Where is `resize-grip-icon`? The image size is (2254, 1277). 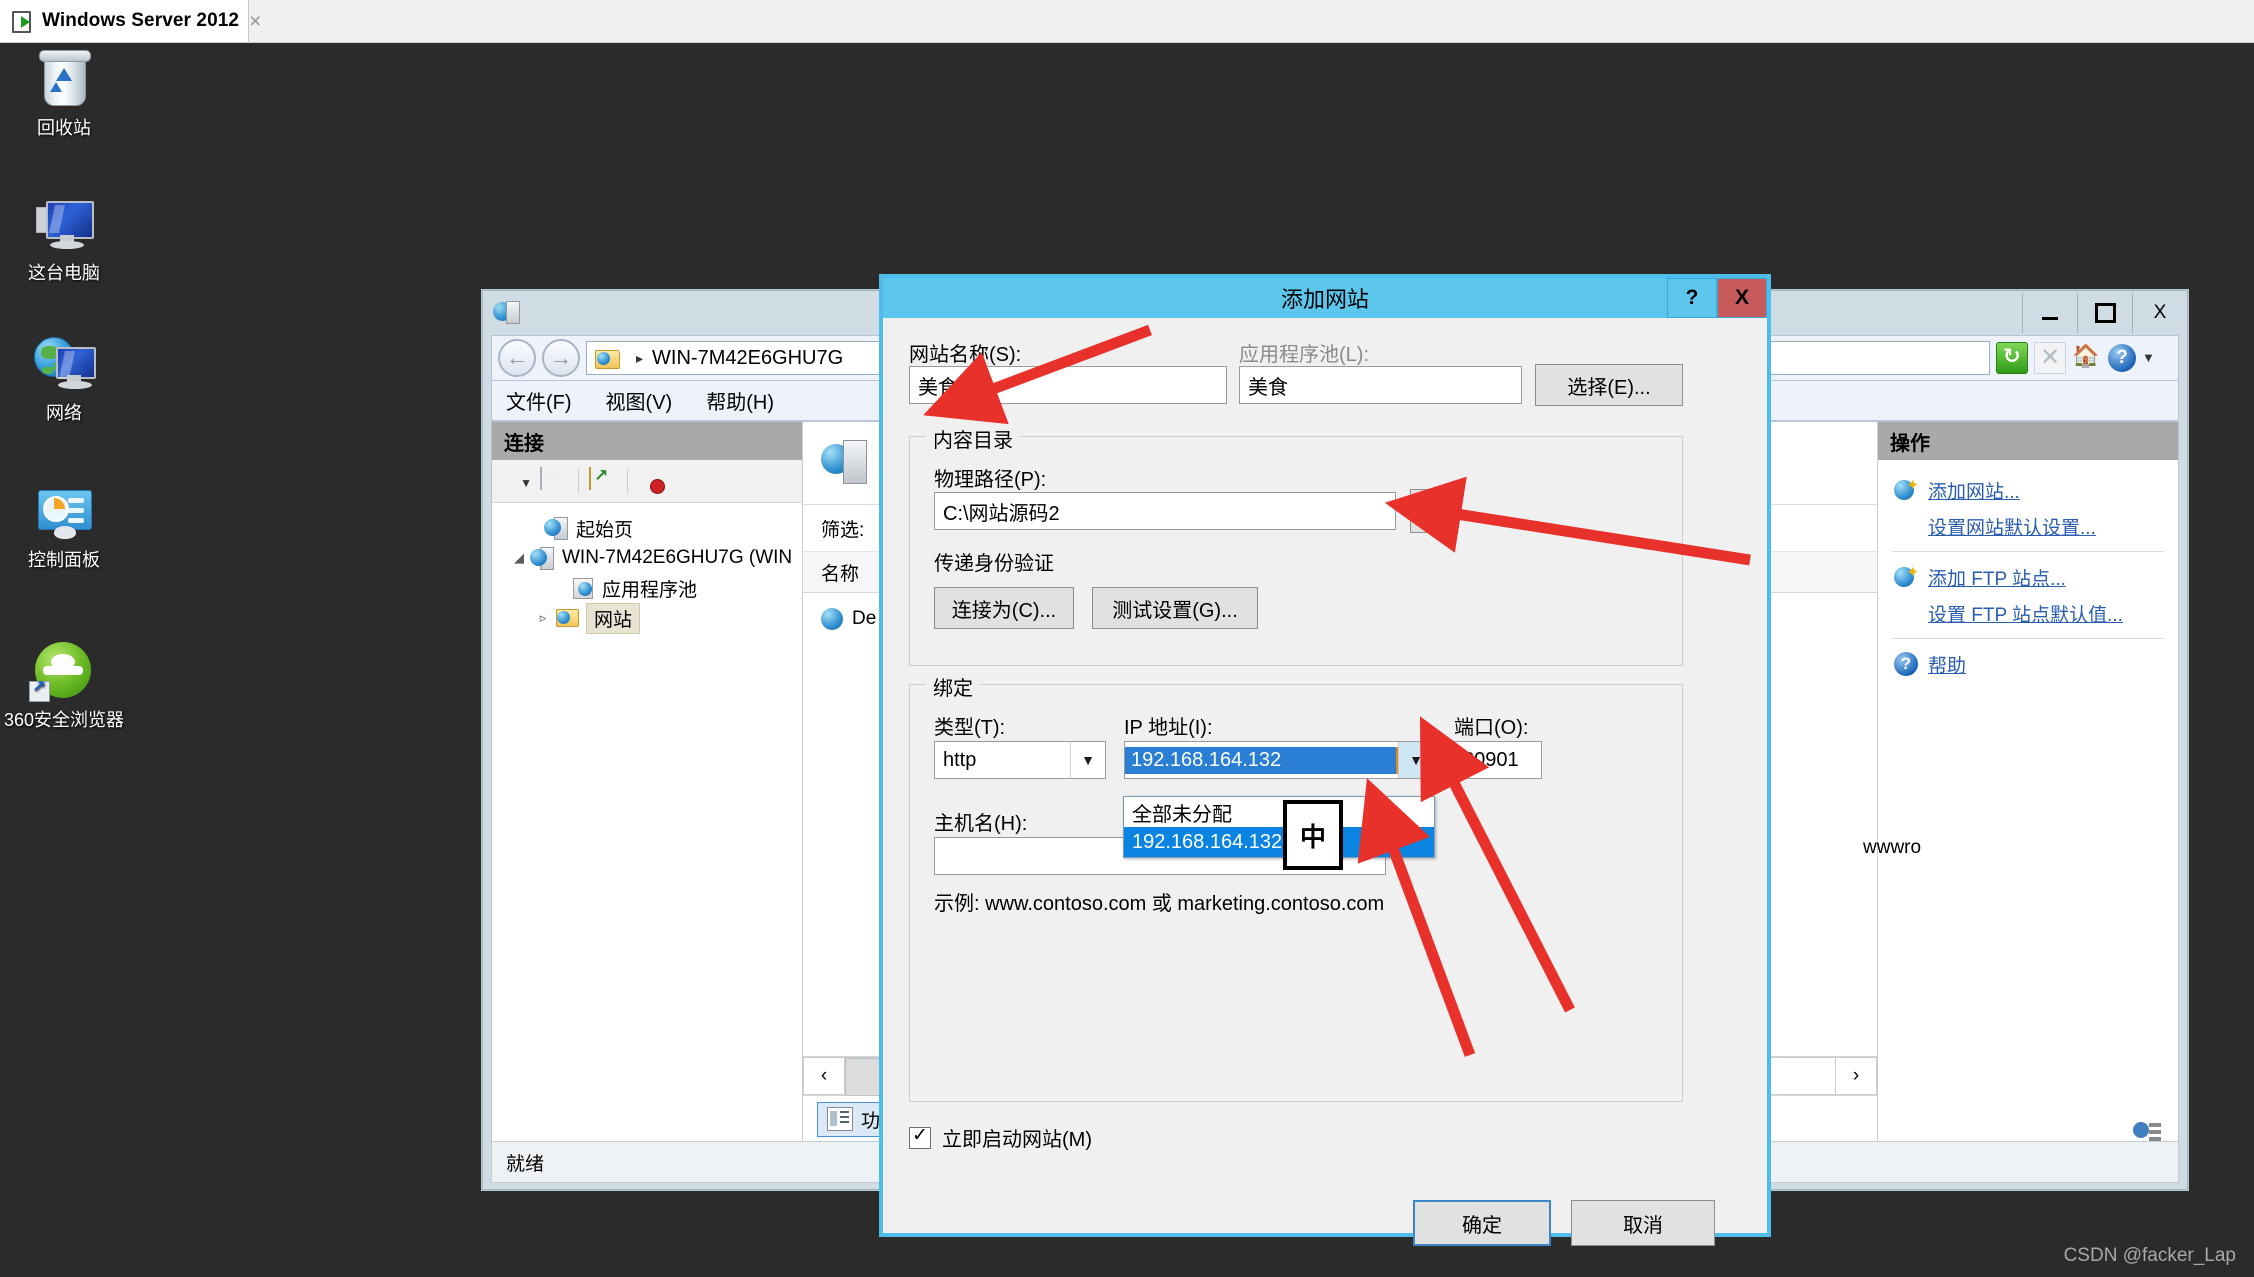
resize-grip-icon is located at coordinates (2146, 1130).